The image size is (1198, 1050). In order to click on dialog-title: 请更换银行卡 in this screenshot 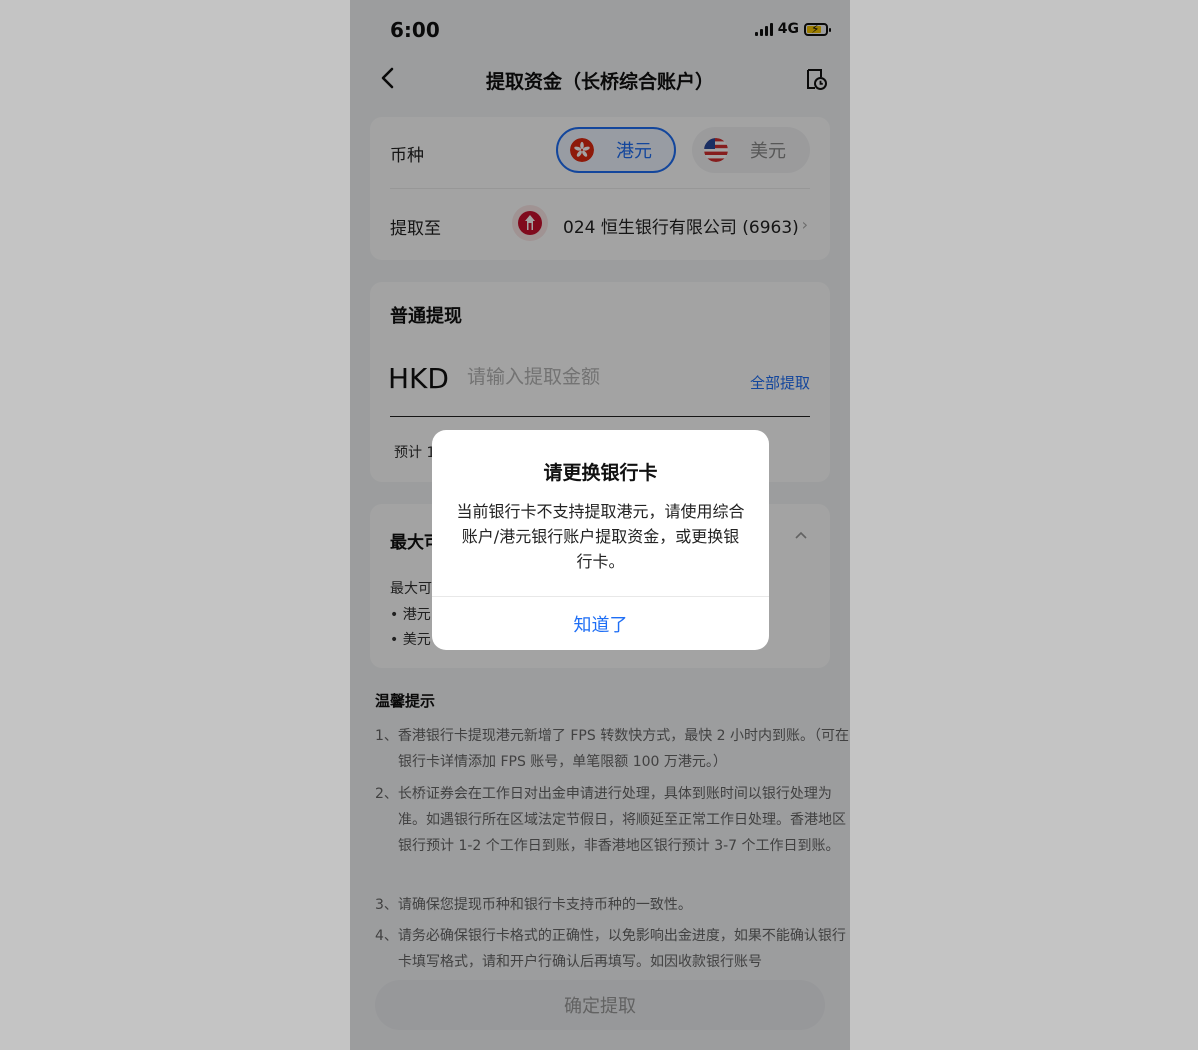, I will do `click(600, 473)`.